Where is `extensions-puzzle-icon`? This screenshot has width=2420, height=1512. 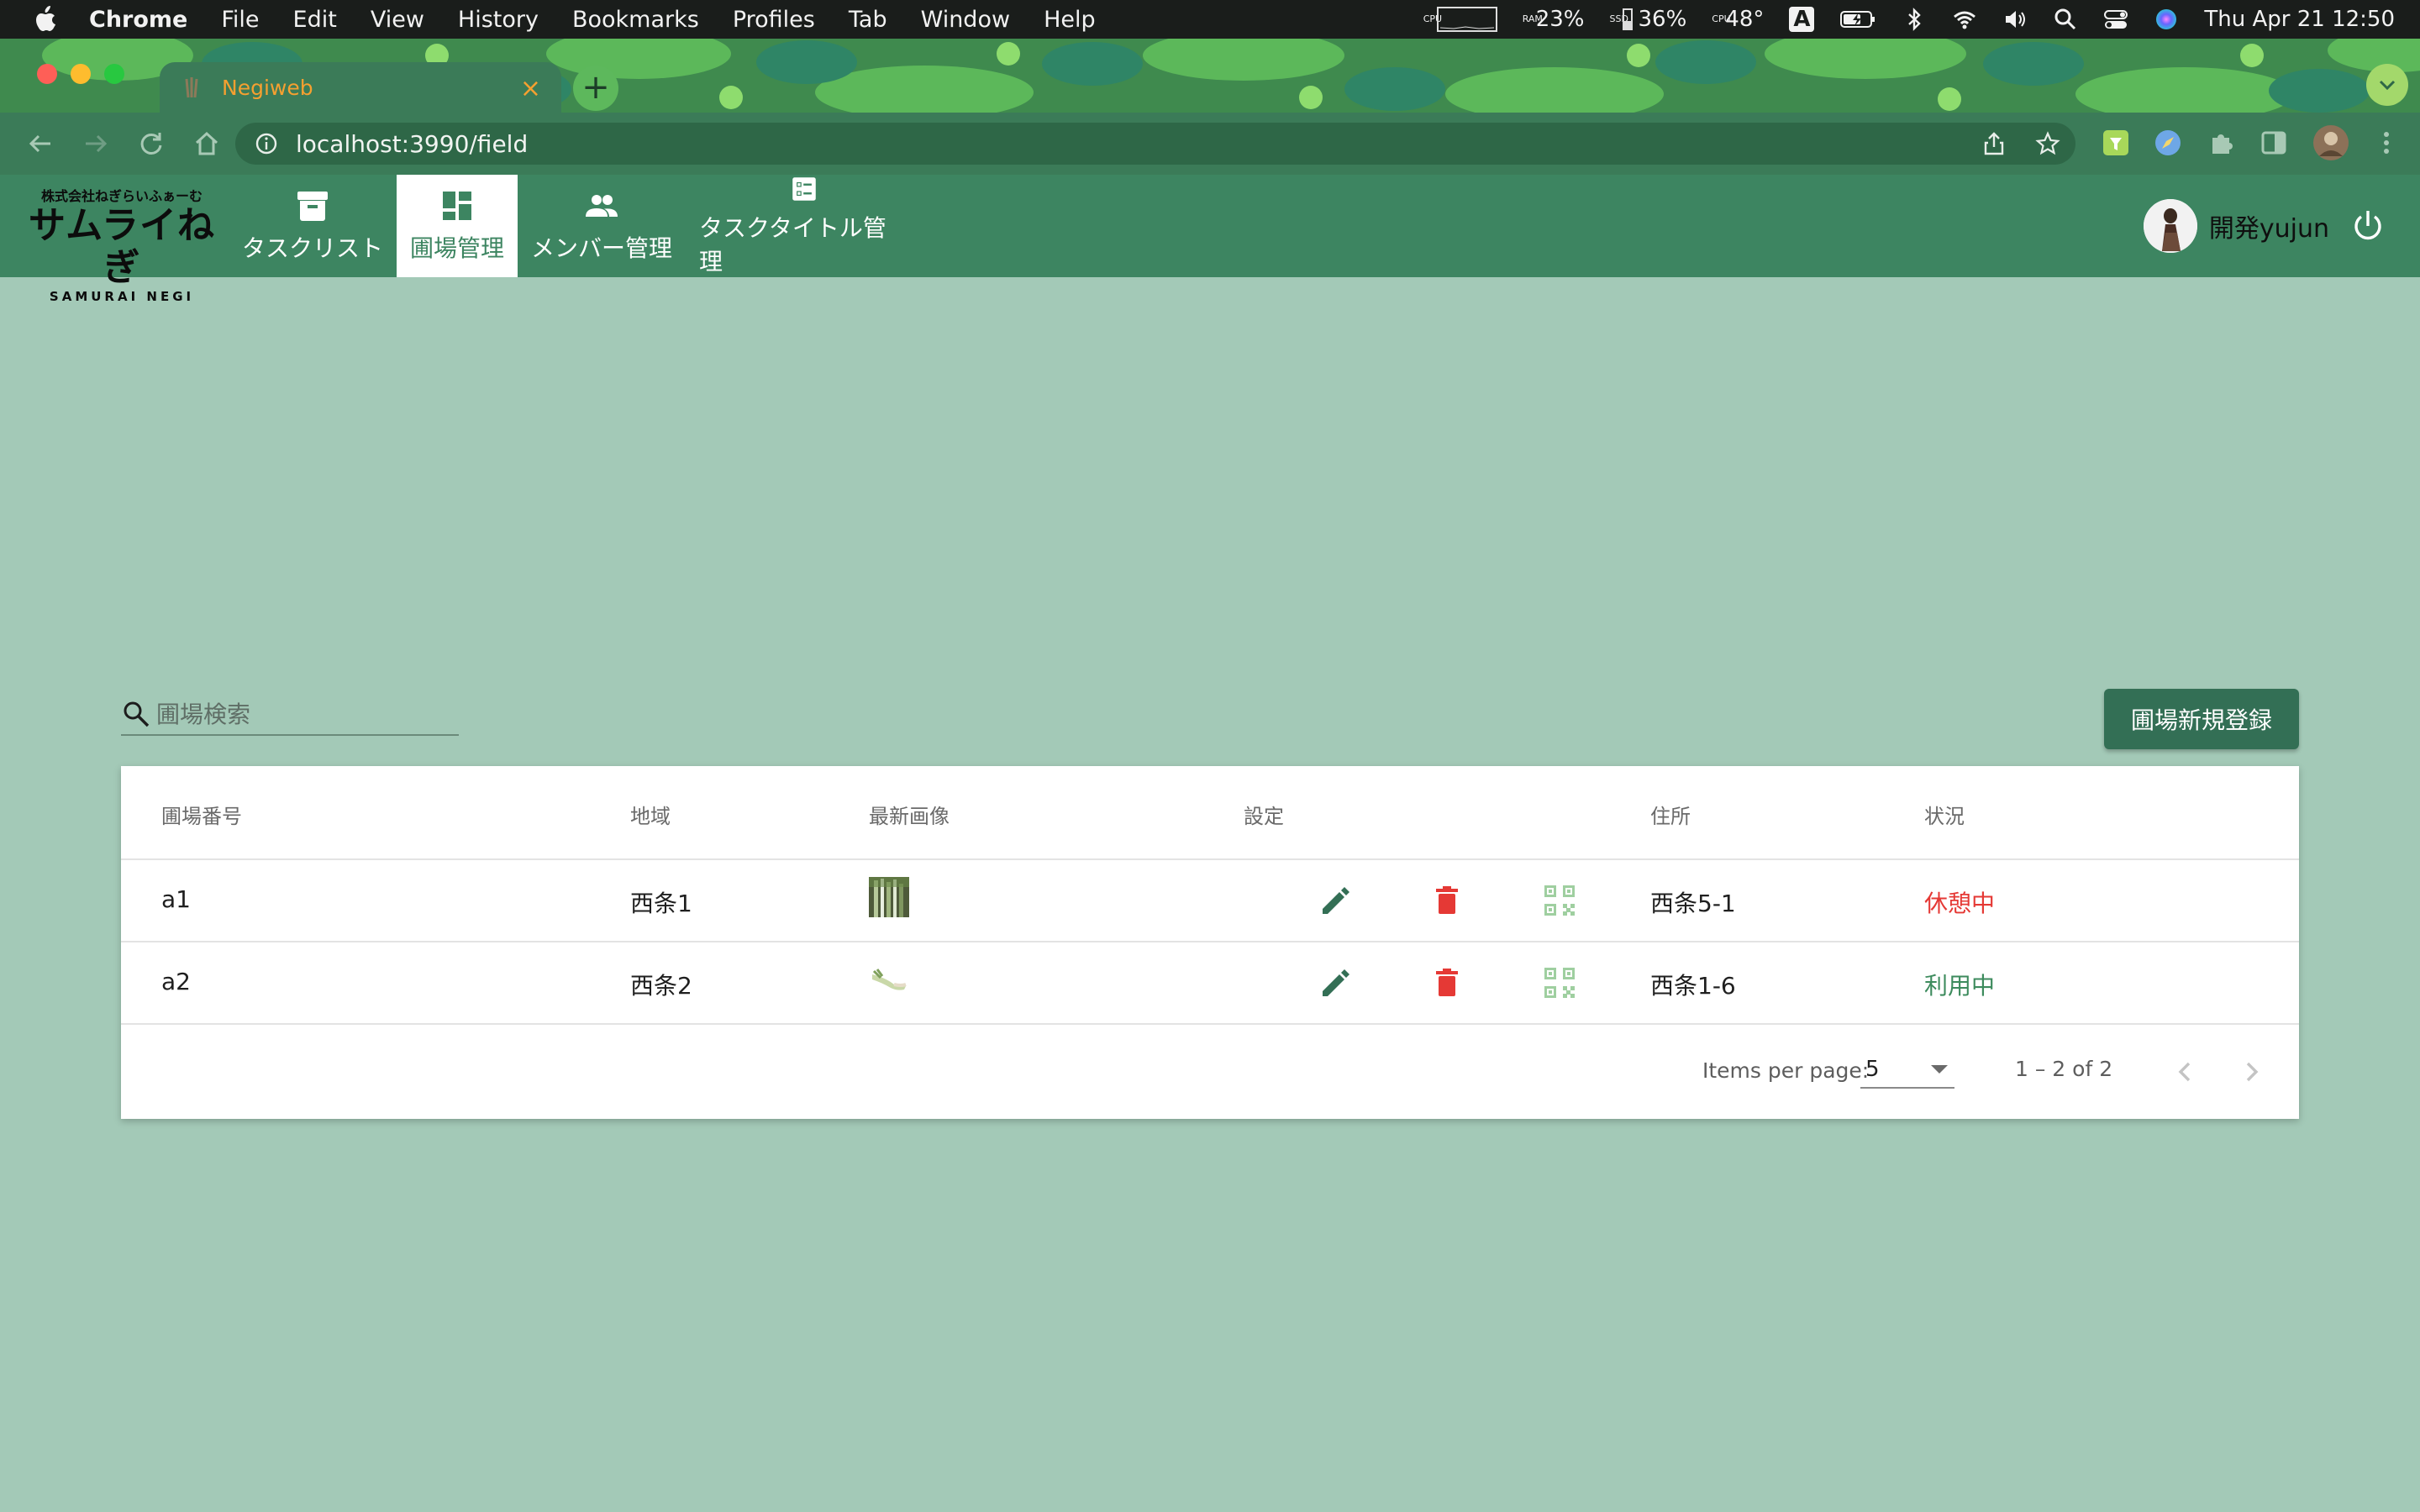 extensions-puzzle-icon is located at coordinates (2222, 143).